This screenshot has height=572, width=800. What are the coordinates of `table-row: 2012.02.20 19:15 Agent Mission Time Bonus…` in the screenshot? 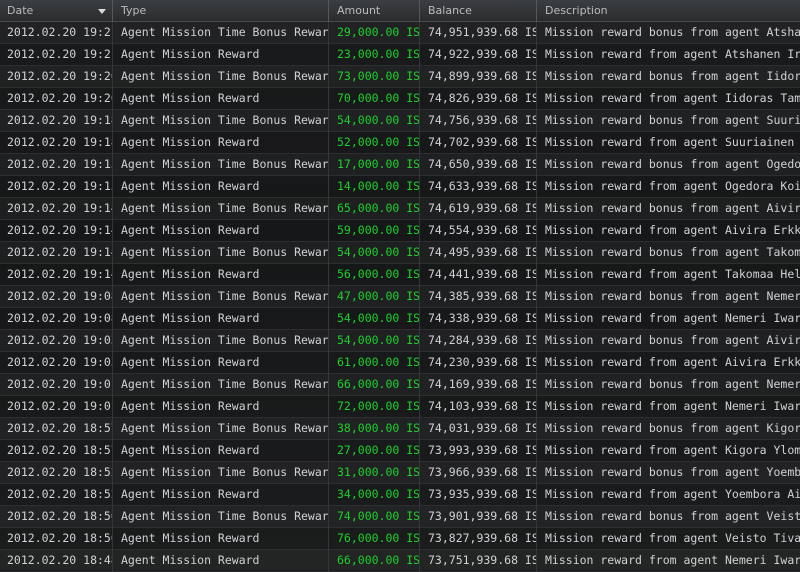 It's located at (400, 165).